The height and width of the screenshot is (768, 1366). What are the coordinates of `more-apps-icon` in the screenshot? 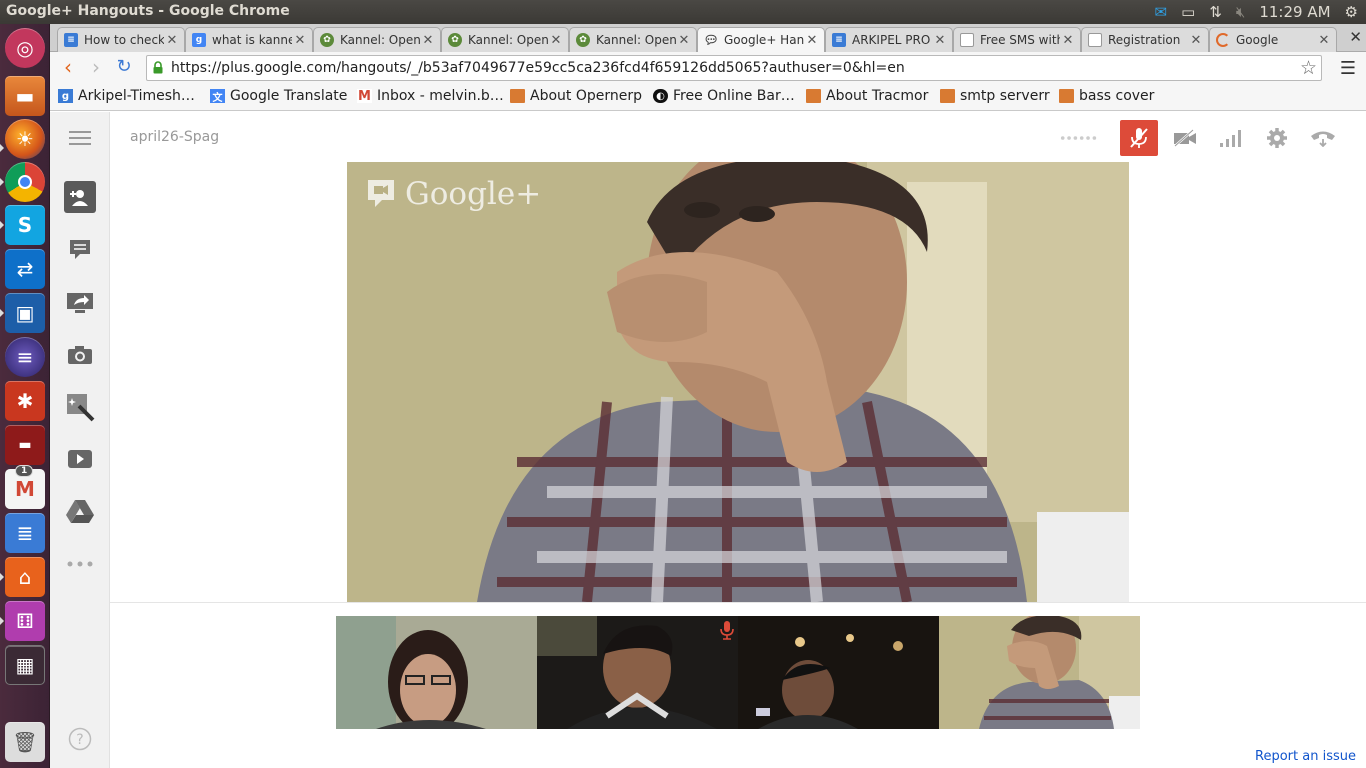 It's located at (80, 564).